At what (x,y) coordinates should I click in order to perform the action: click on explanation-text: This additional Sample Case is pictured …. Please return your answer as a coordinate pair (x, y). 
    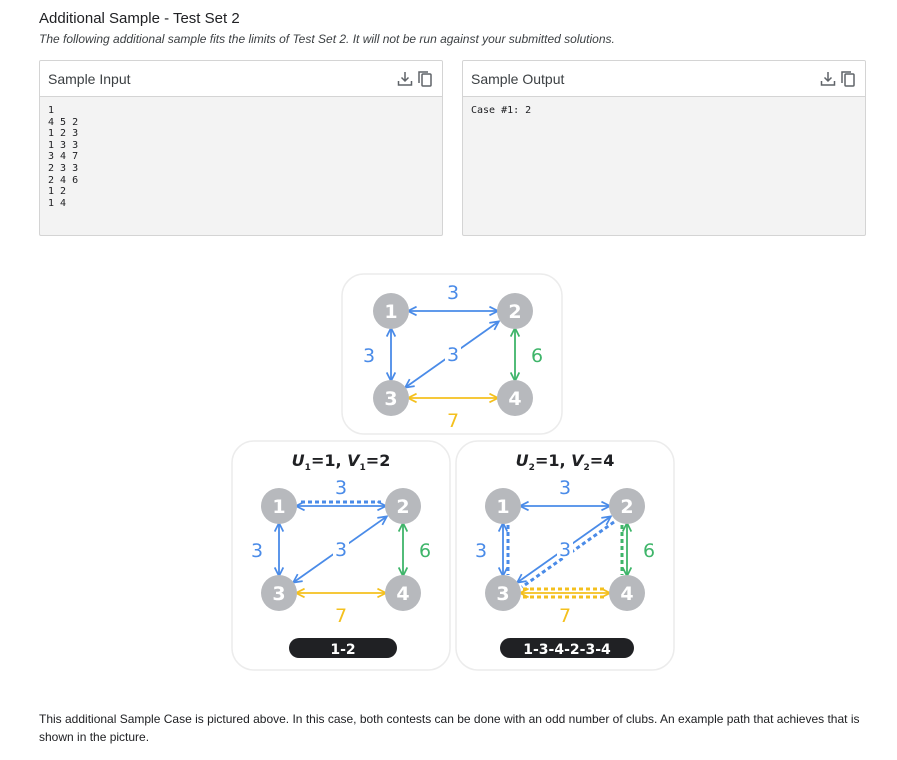
    Looking at the image, I should click on (449, 728).